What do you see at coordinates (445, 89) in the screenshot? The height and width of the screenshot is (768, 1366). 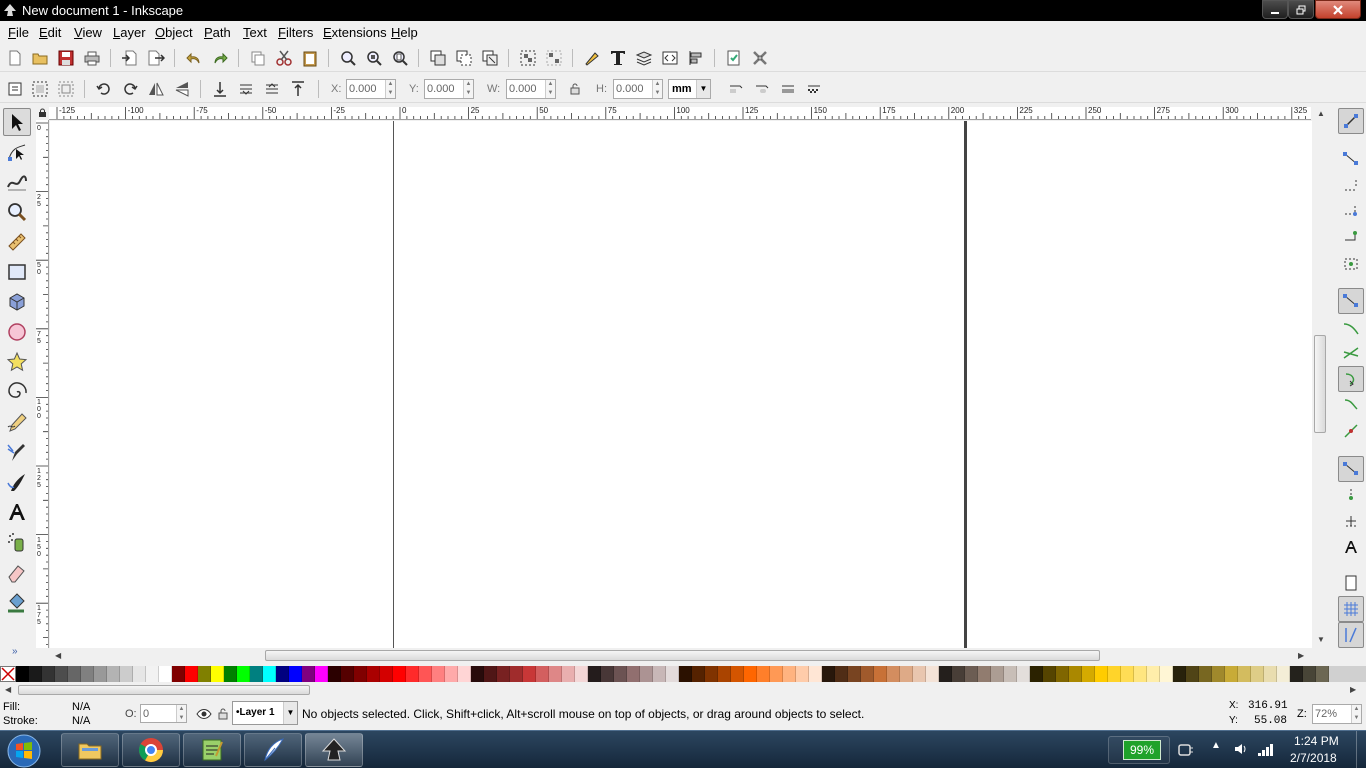 I see `y-input` at bounding box center [445, 89].